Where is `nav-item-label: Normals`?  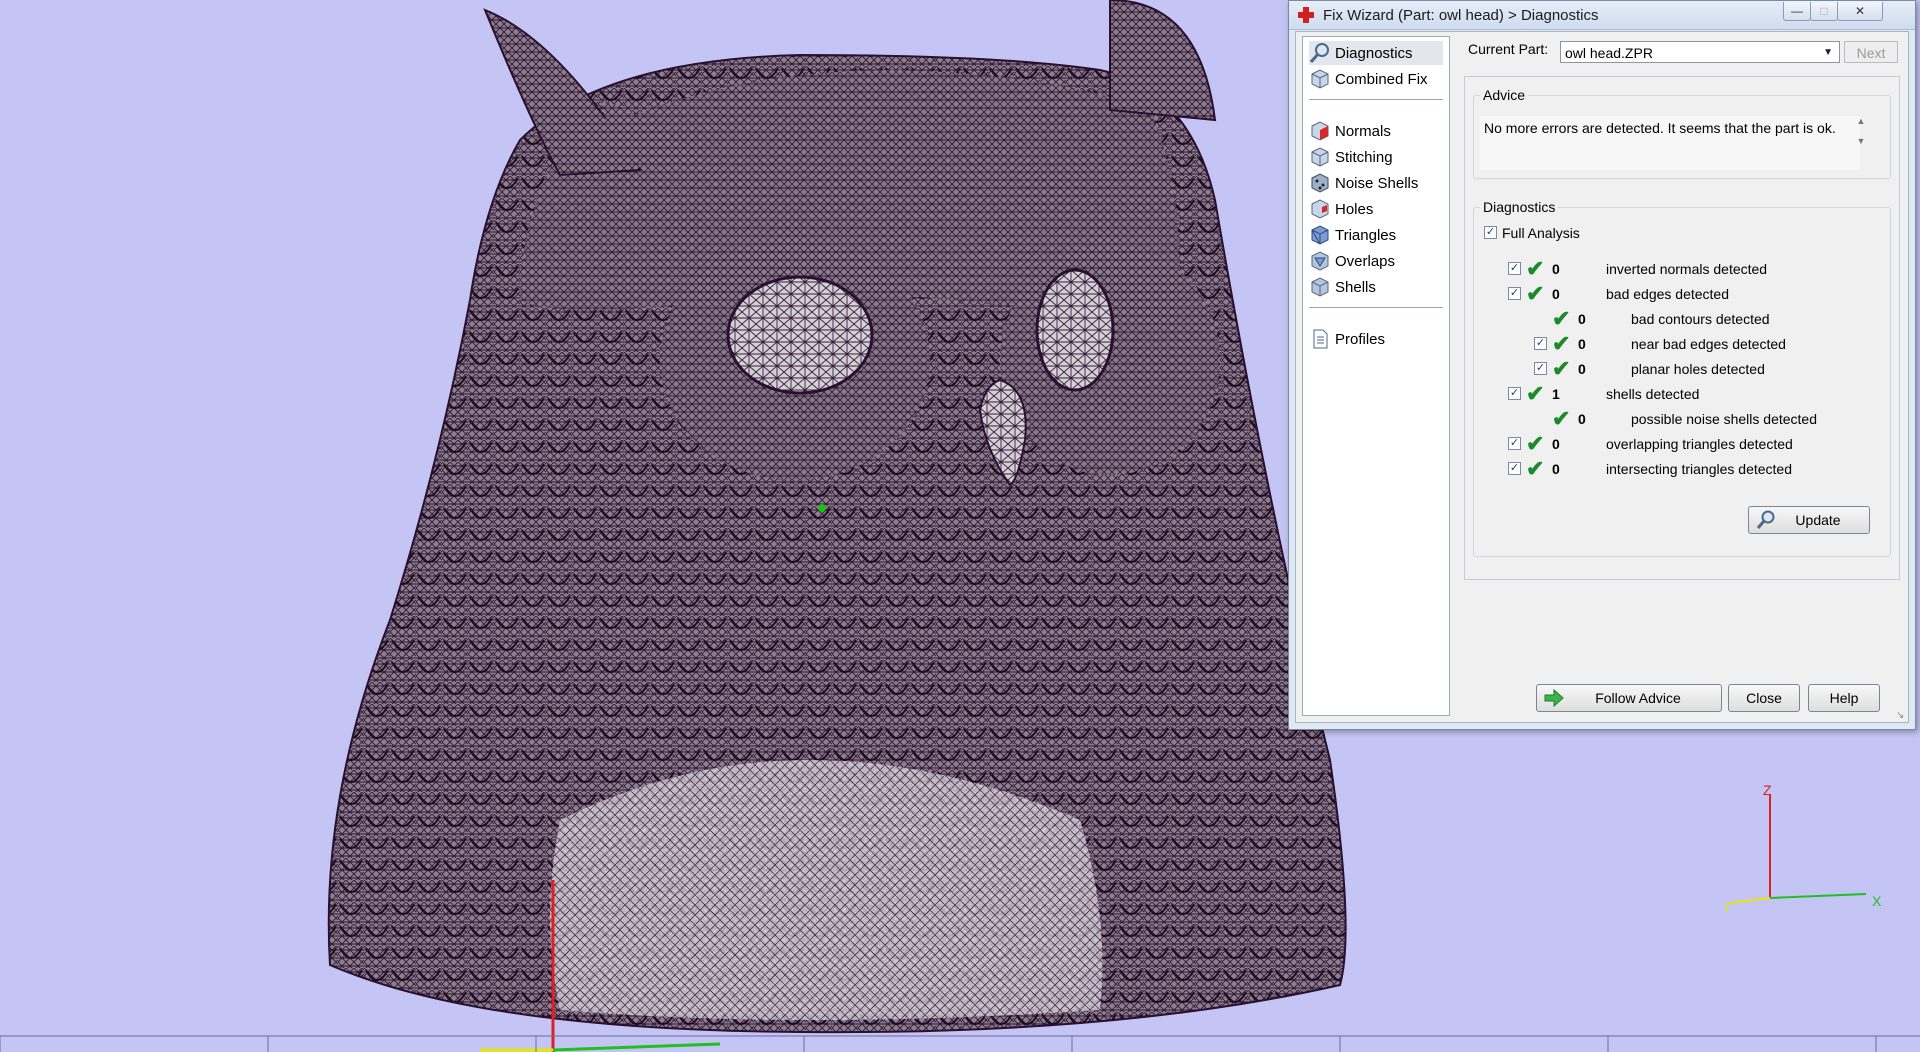 nav-item-label: Normals is located at coordinates (1363, 131).